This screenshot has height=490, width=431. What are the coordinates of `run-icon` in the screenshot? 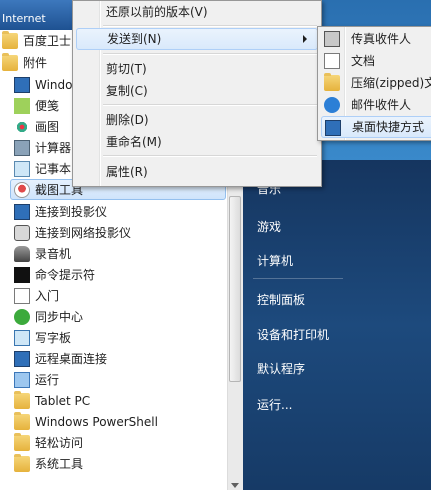 It's located at (22, 379).